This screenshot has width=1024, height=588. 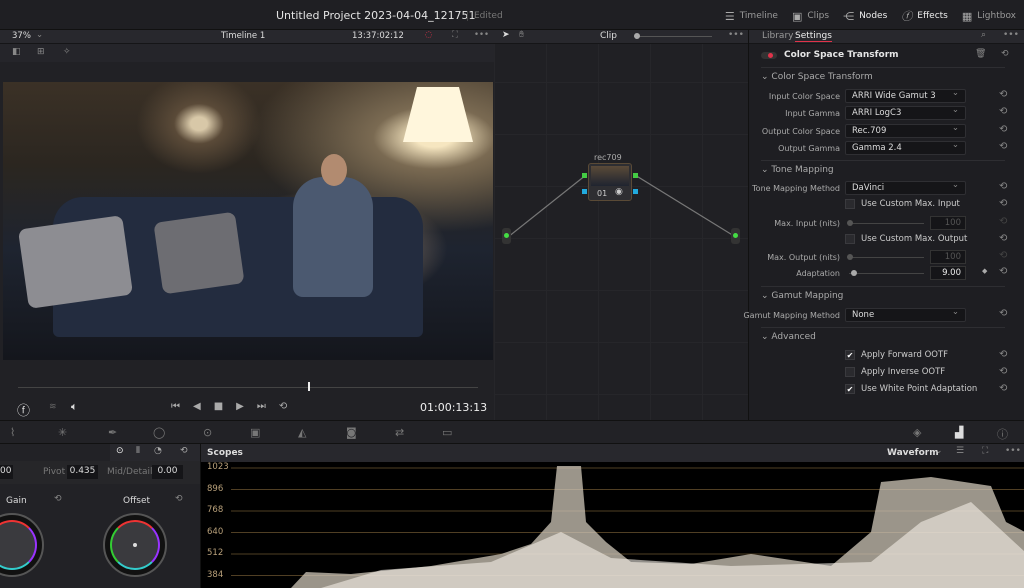 I want to click on 3d-icon: ▭, so click(x=447, y=432).